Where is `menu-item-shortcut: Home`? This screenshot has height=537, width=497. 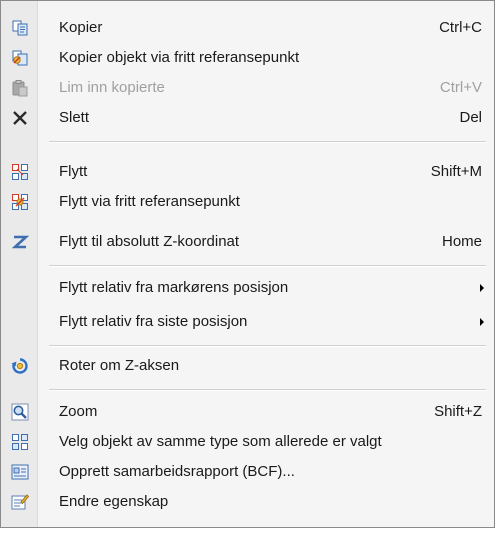
menu-item-shortcut: Home is located at coordinates (461, 241).